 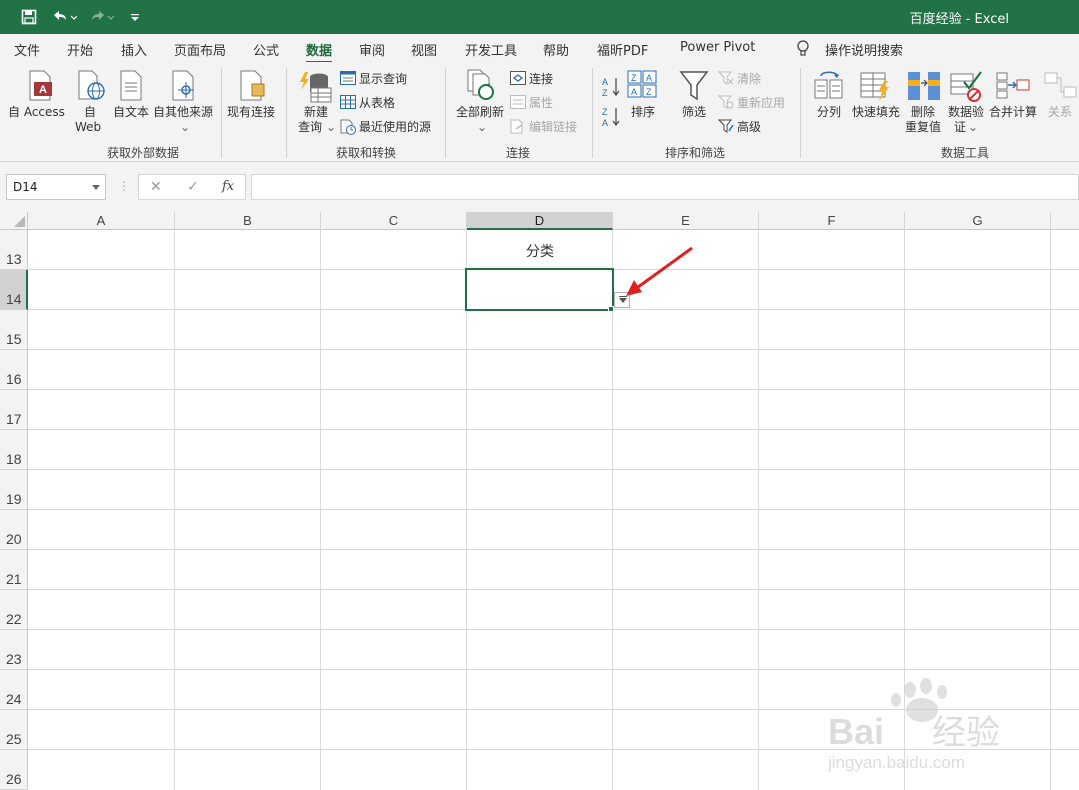 What do you see at coordinates (395, 127) in the screenshot?
I see `recent-sources-button: 最近使用的源` at bounding box center [395, 127].